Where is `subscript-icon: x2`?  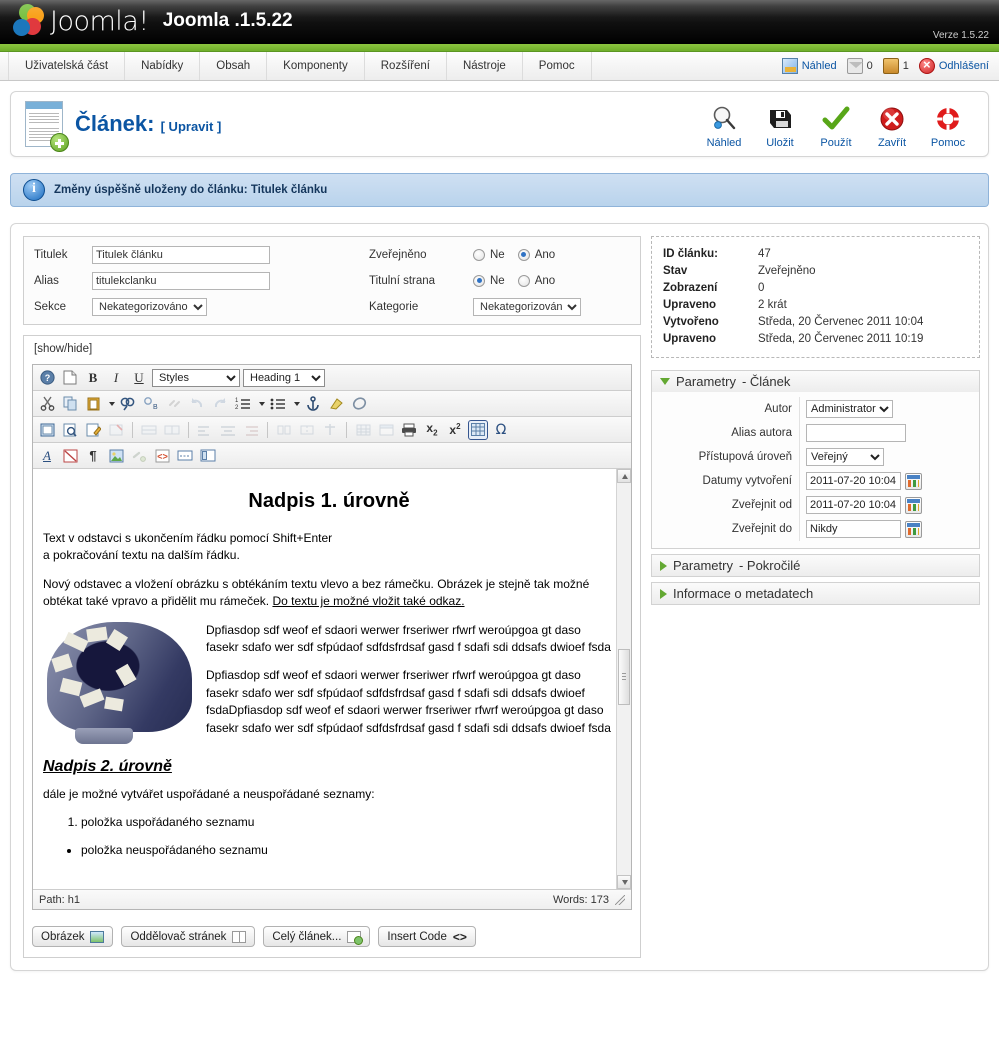 subscript-icon: x2 is located at coordinates (432, 430).